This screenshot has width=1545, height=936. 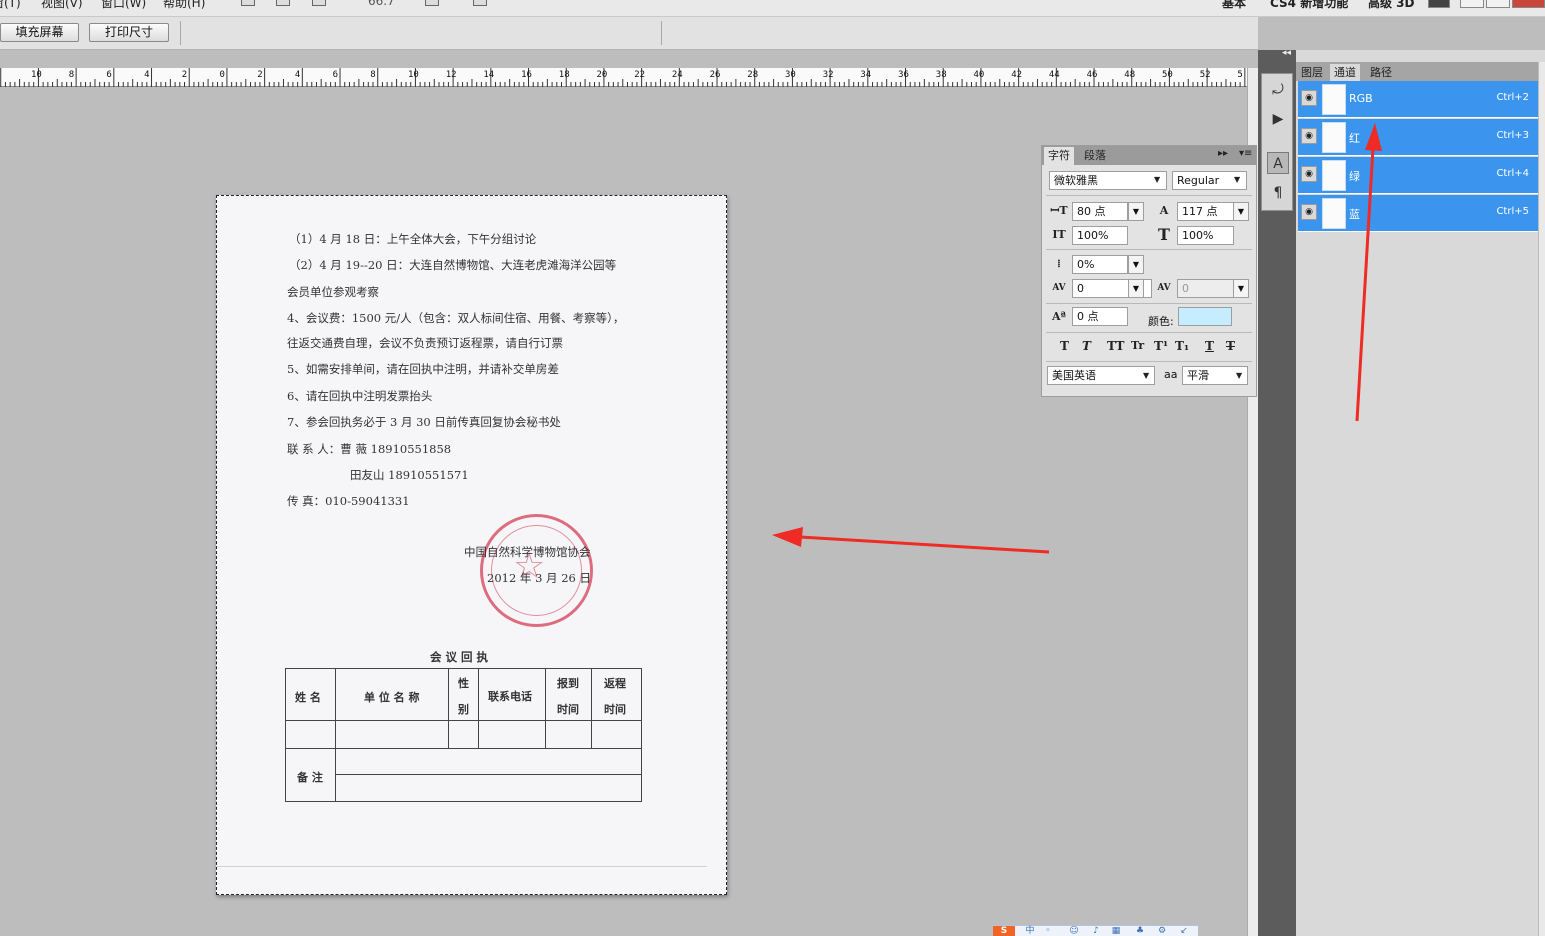 I want to click on leading-input: 117 点, so click(x=1205, y=211).